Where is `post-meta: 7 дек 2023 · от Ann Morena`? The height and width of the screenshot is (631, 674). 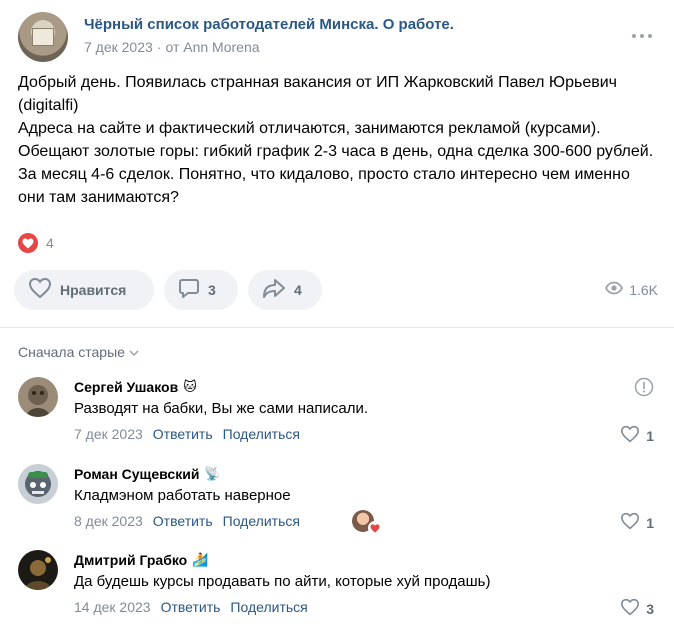
post-meta: 7 дек 2023 · от Ann Morena is located at coordinates (172, 47).